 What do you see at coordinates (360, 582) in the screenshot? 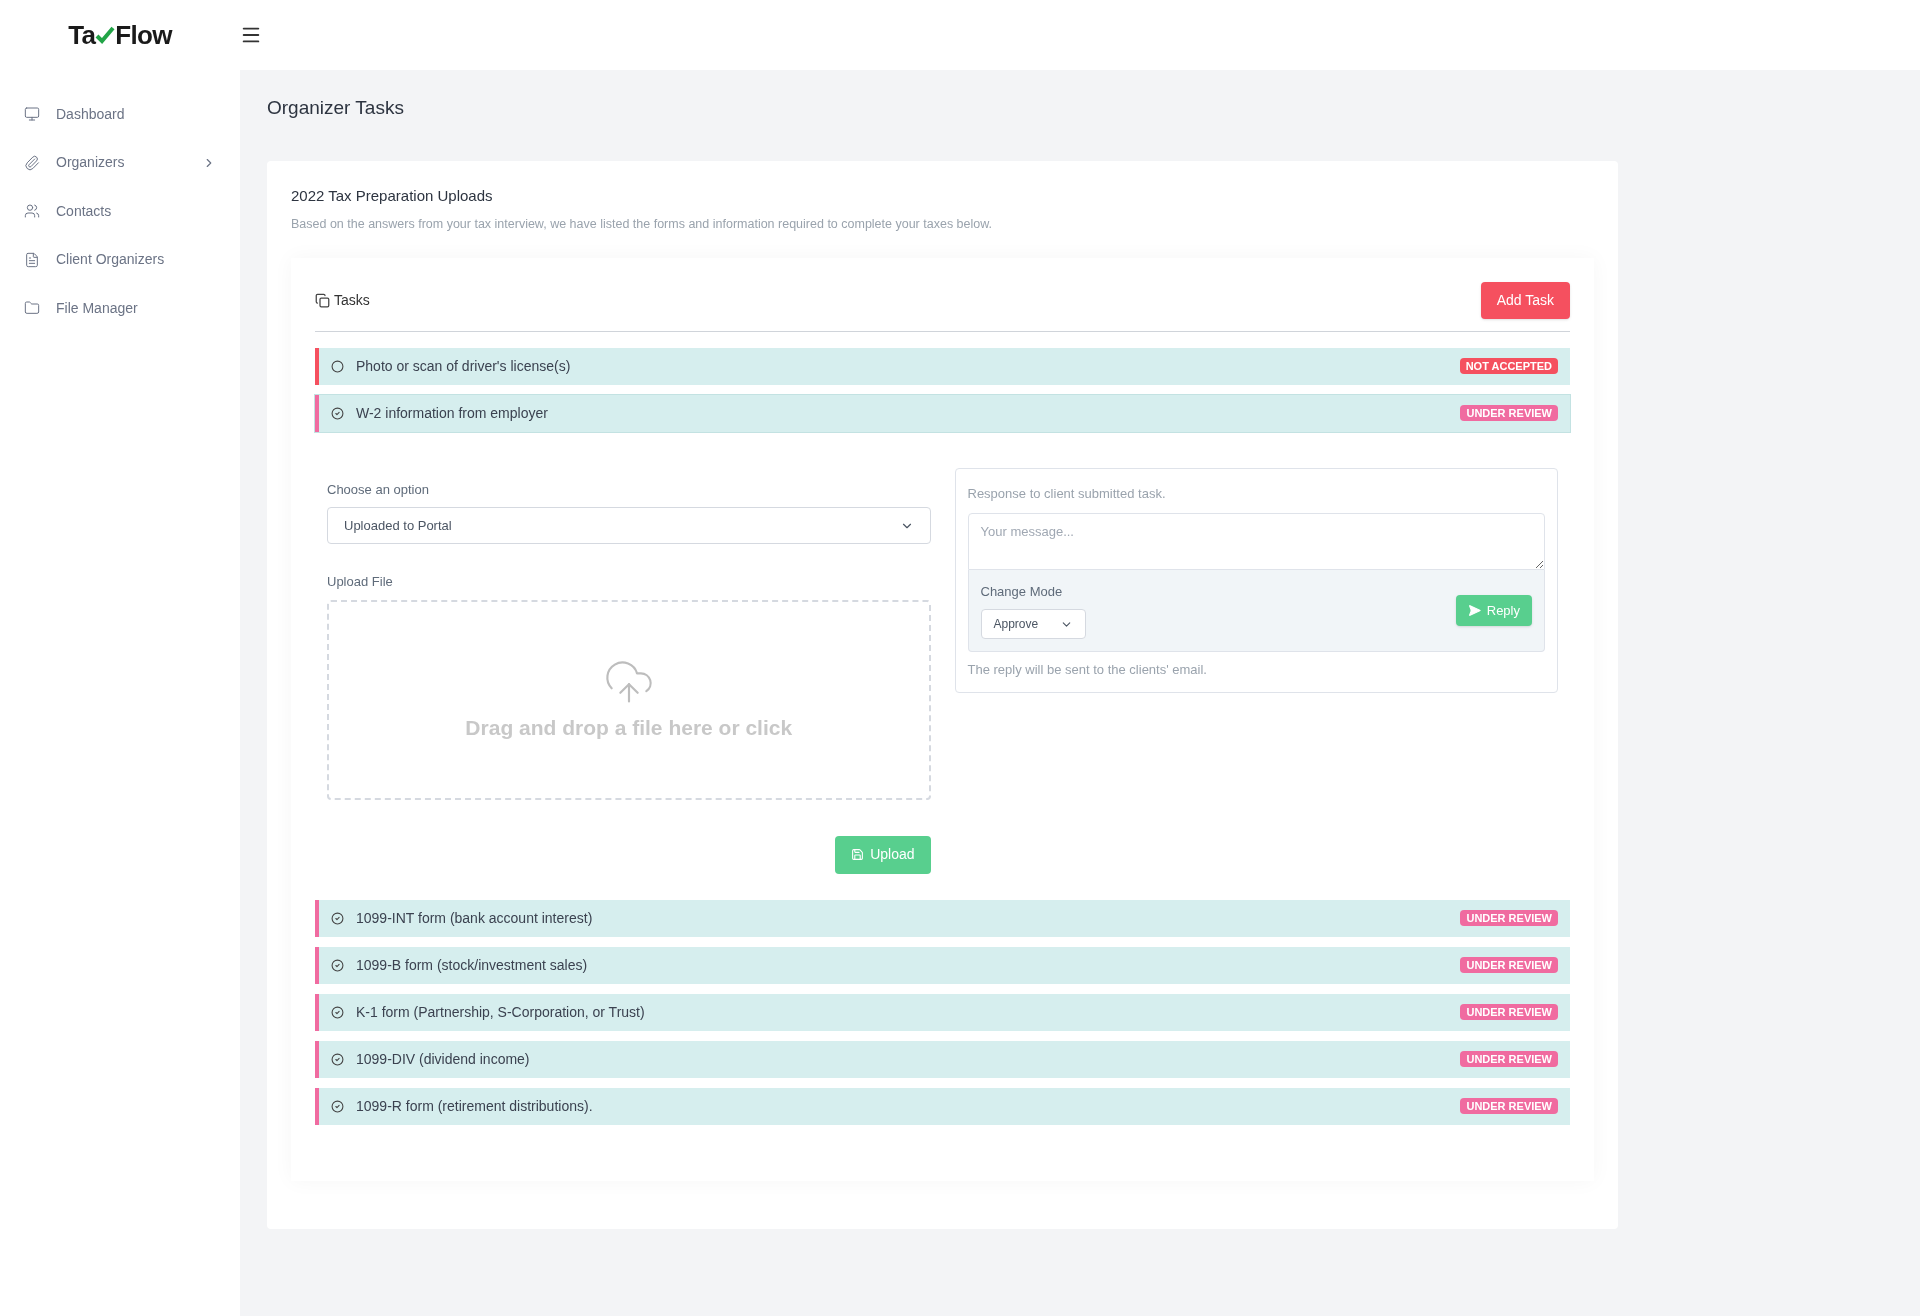
I see `field-label: Upload File` at bounding box center [360, 582].